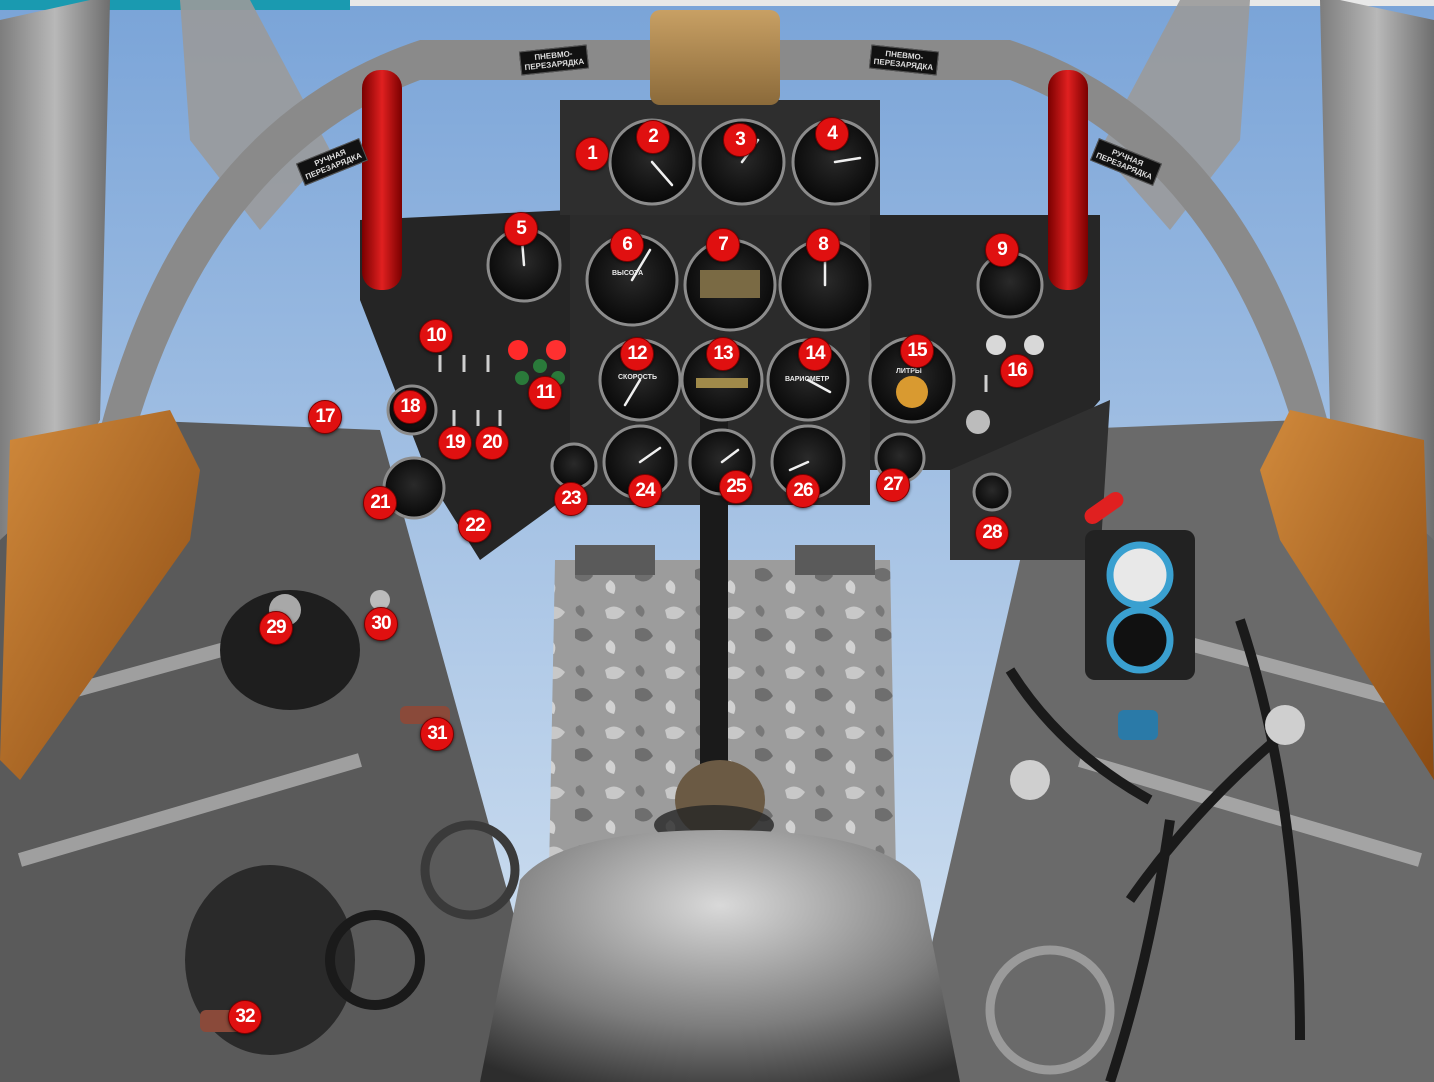 The image size is (1434, 1082). I want to click on vario-label: ВАРИОМЕТР, so click(807, 379).